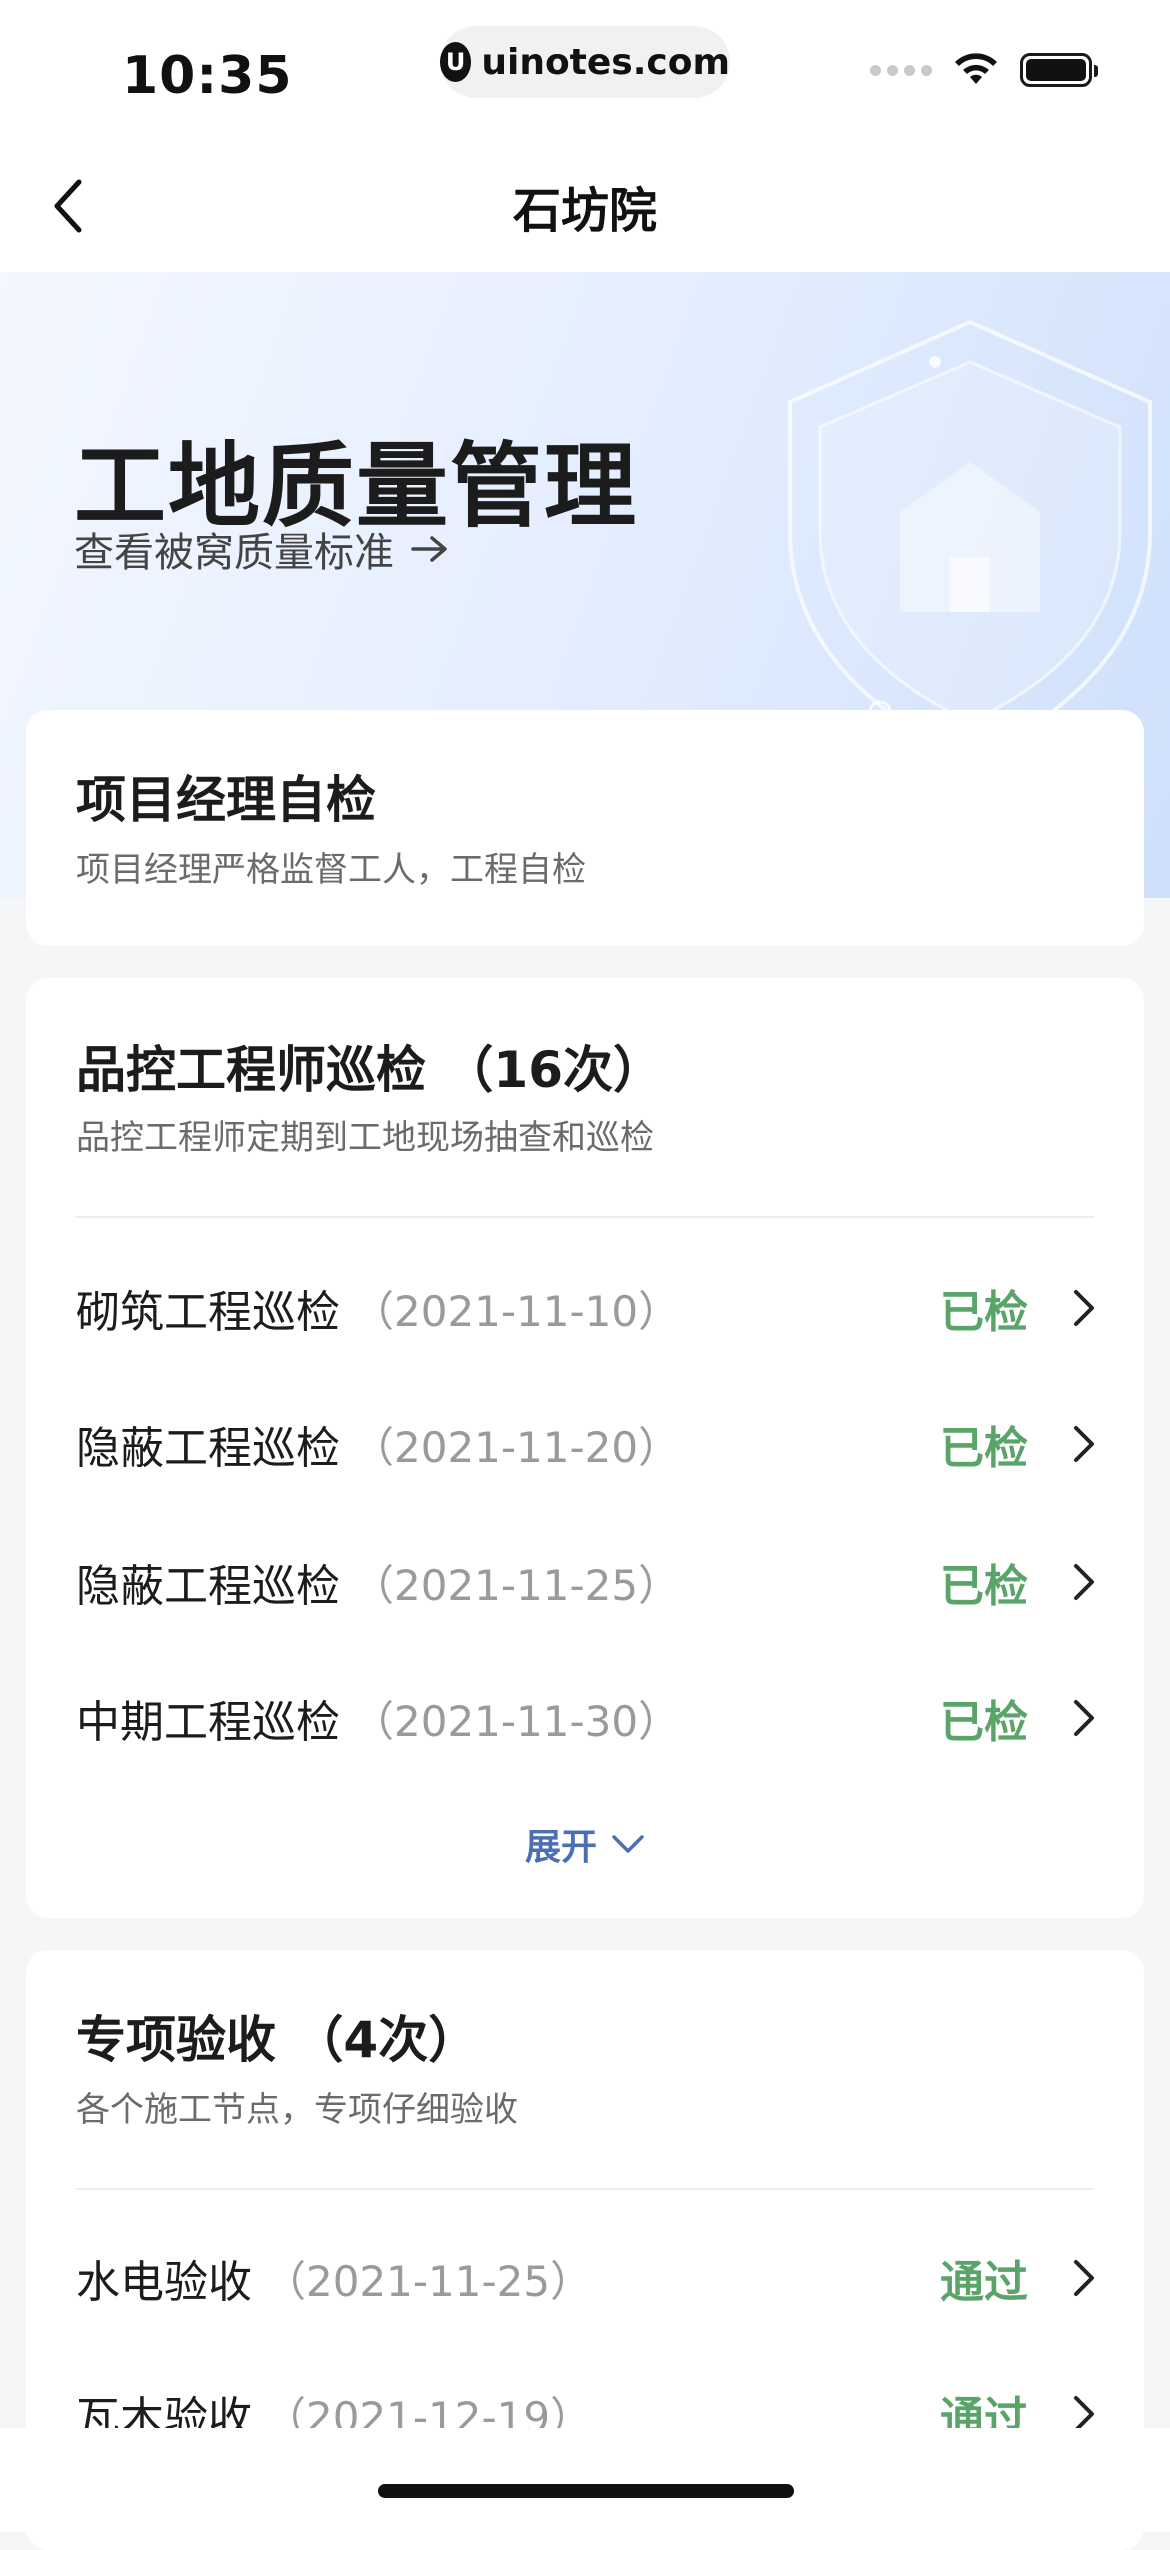 This screenshot has width=1170, height=2550. I want to click on chevron-down-icon, so click(628, 1844).